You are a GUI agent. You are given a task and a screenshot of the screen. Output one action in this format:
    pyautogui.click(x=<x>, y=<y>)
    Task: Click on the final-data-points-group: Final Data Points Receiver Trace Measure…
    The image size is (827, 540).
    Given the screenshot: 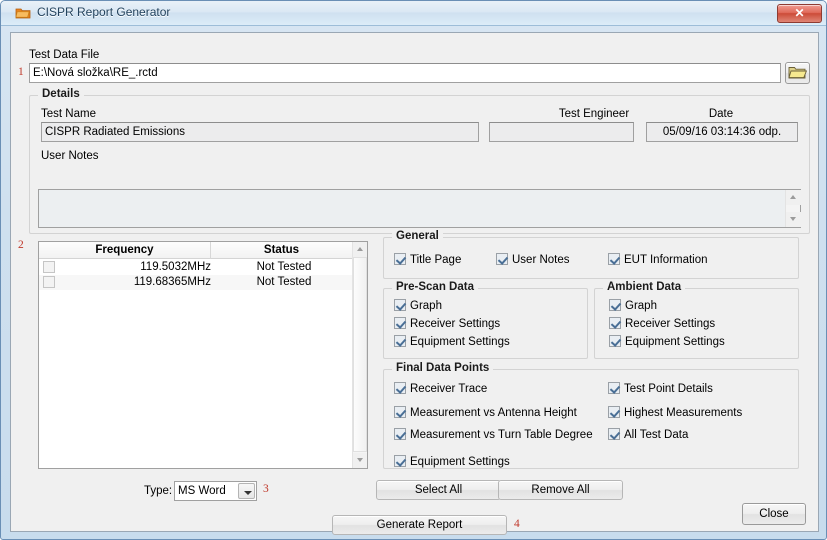 What is the action you would take?
    pyautogui.click(x=591, y=415)
    